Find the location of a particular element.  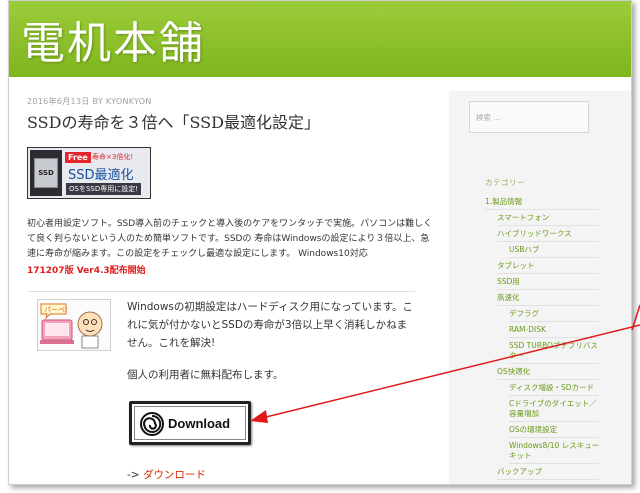

category-item: OSの環境設定 is located at coordinates (555, 430).